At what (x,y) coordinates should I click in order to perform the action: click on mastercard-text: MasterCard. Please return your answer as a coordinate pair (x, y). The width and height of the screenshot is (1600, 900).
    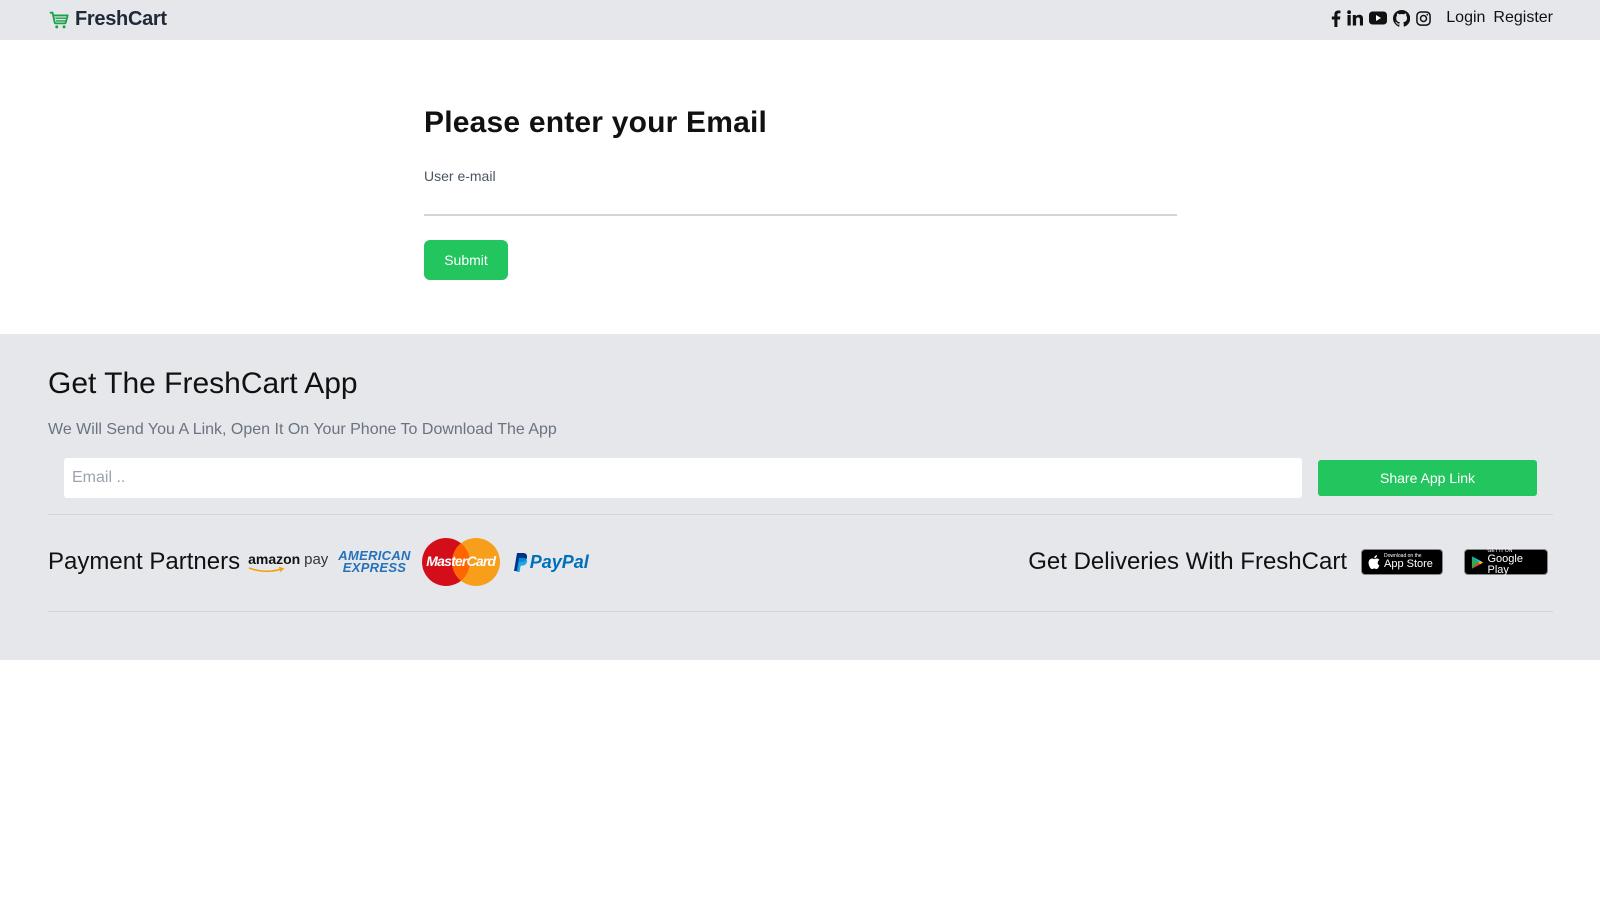
    Looking at the image, I should click on (461, 561).